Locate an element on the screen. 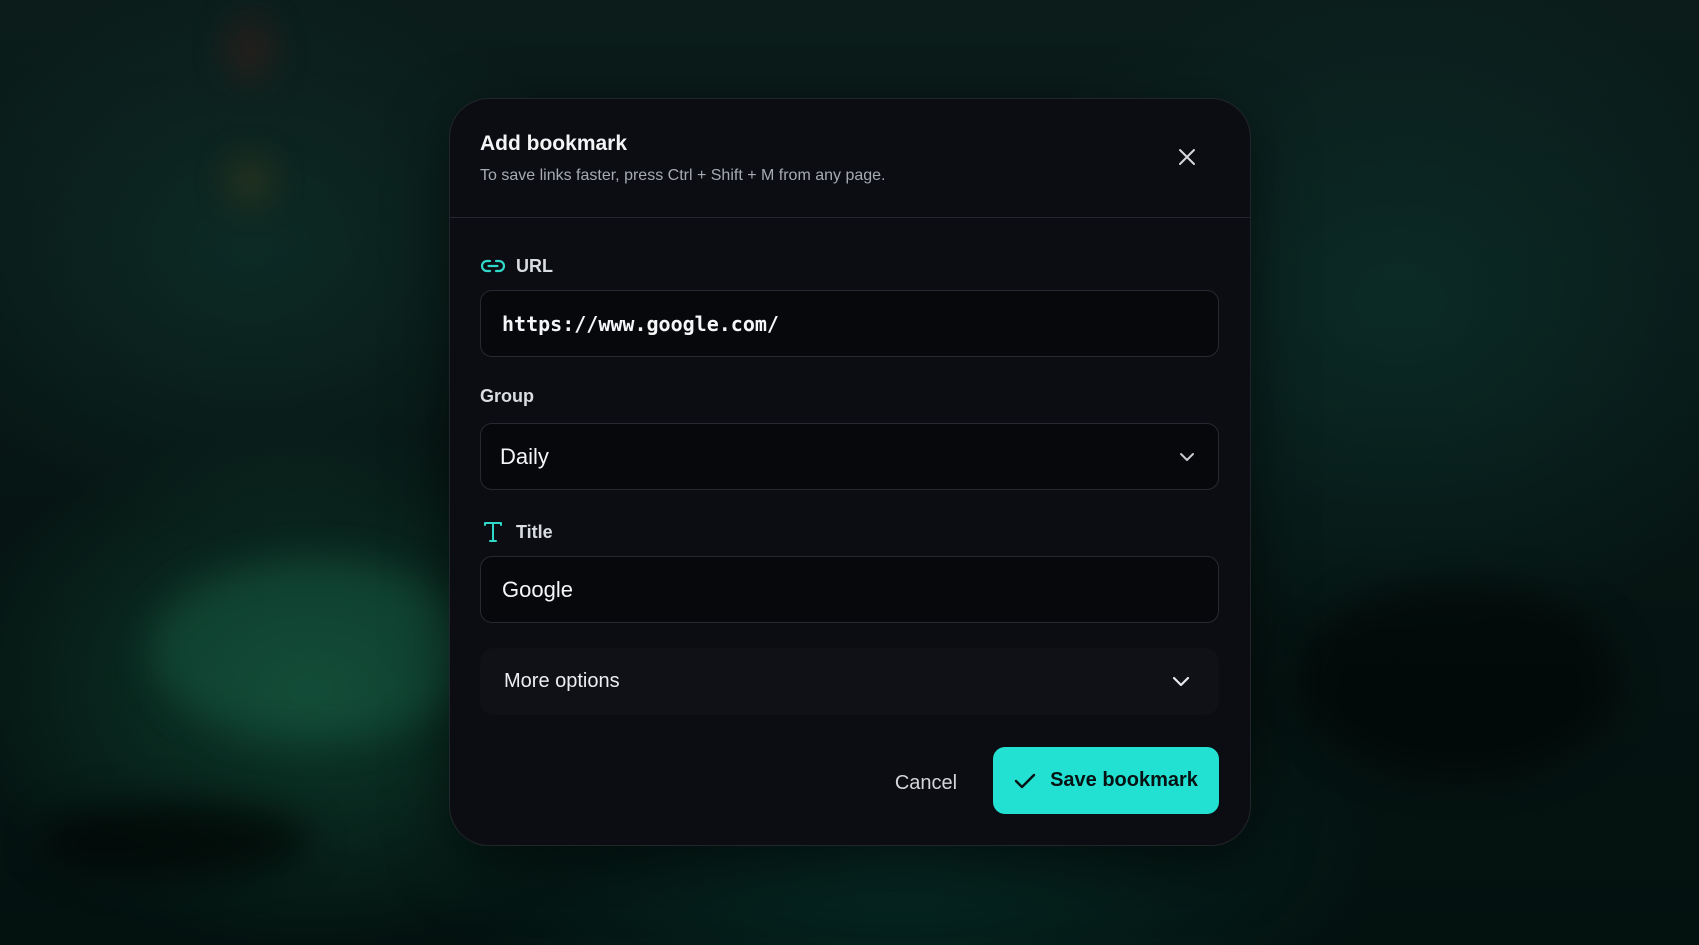  url-label: URL is located at coordinates (516, 266).